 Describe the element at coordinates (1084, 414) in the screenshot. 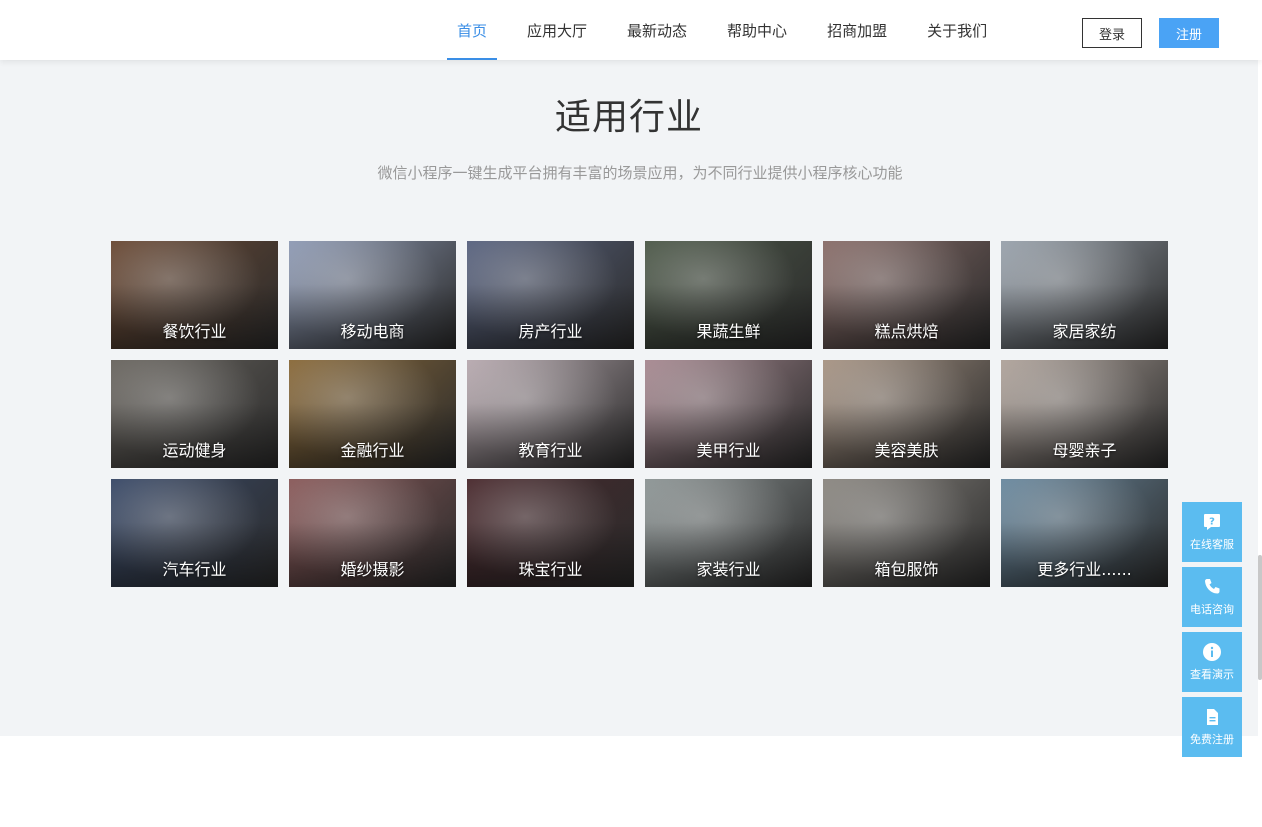

I see `industry-card-maternal: 母婴亲子` at that location.